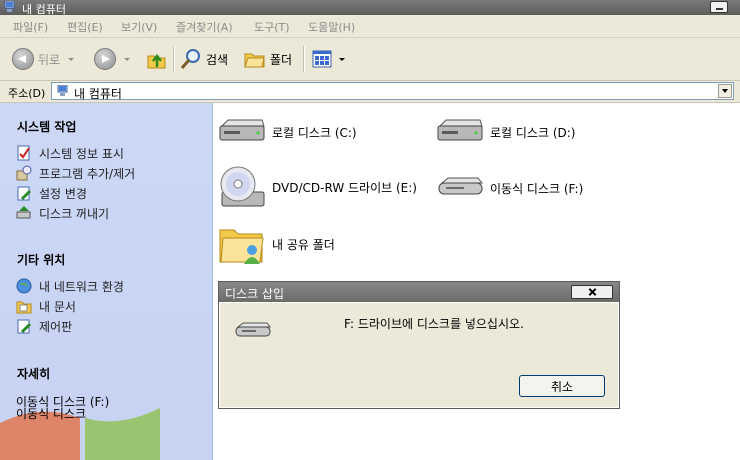 This screenshot has width=740, height=460. I want to click on standard-toolbar: 뒤로 검색 폴더, so click(370, 59).